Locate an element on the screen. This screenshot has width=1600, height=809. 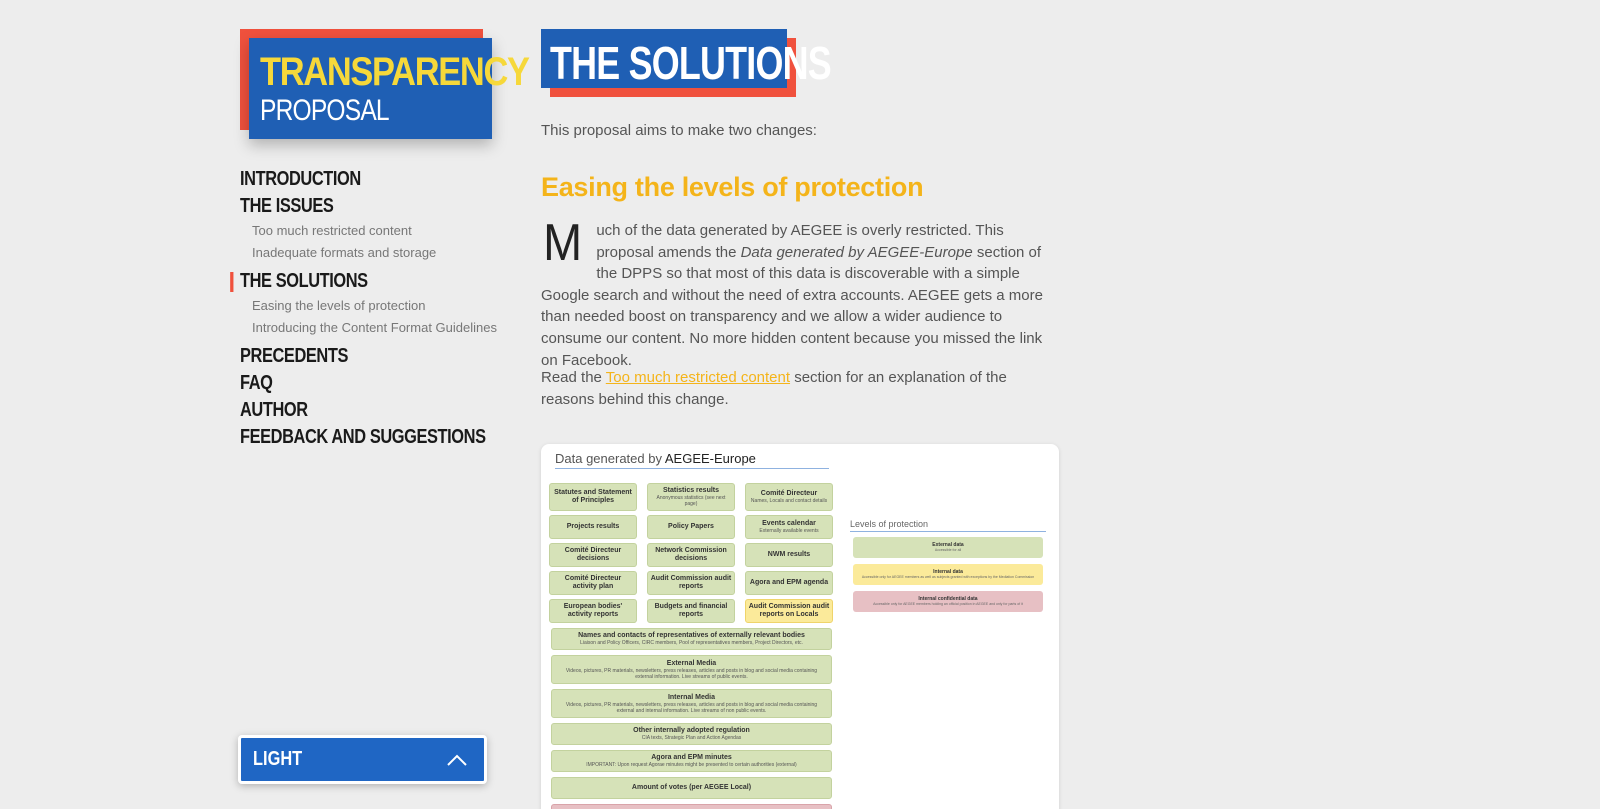
theme-selected-label: LIGHT is located at coordinates (278, 759).